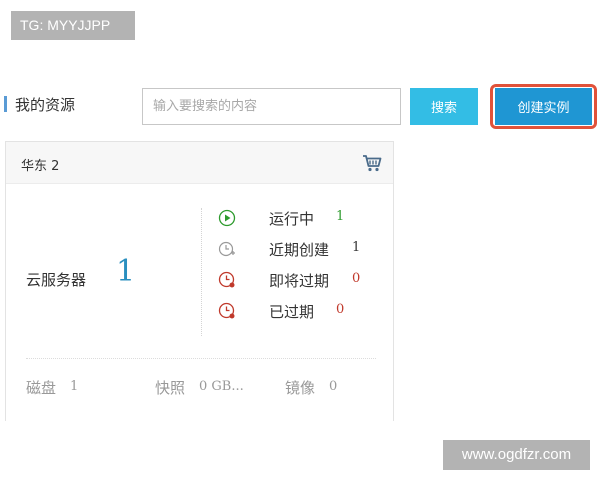 The image size is (600, 480). Describe the element at coordinates (125, 271) in the screenshot. I see `service-count: 1` at that location.